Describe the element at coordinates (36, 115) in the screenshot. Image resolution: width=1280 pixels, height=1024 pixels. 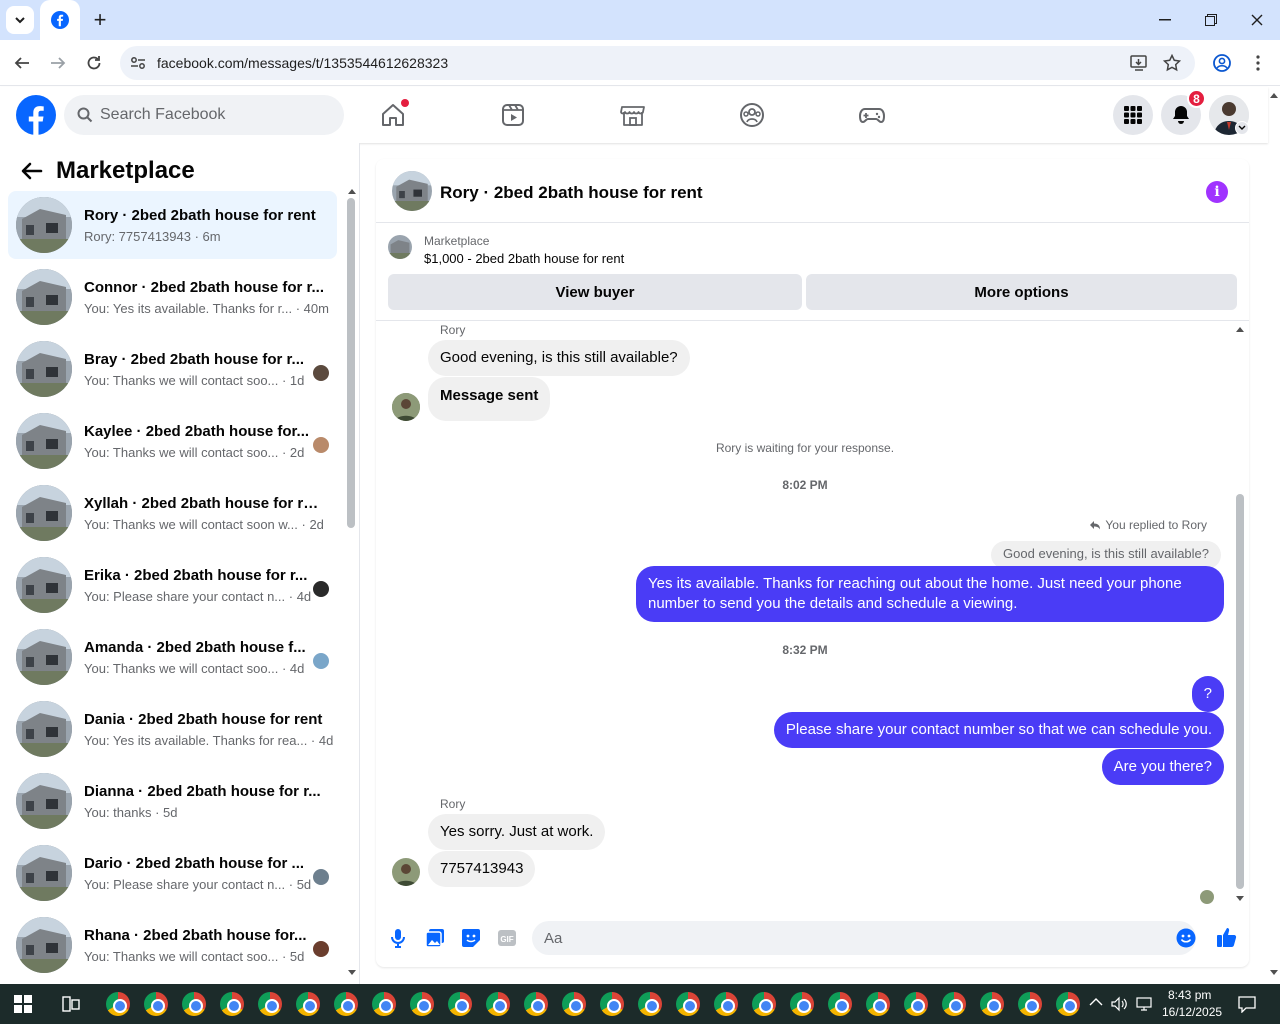
I see `facebook-logo-icon` at that location.